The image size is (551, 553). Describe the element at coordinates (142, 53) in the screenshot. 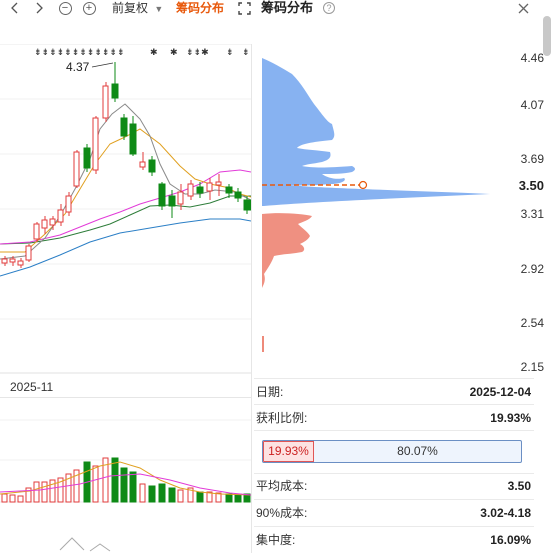

I see `event-markers: ⇟⇟⇟⇟⇟⇟⇟⇟⇟⇟⇟⇟ ✱ ✱ ⇟⇟✱ ⇟ ⇟⇟` at that location.